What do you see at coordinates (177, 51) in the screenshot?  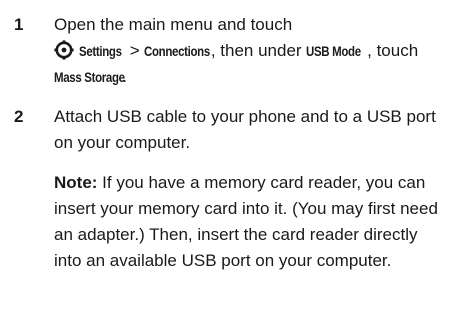 I see `connections-label: Connections` at bounding box center [177, 51].